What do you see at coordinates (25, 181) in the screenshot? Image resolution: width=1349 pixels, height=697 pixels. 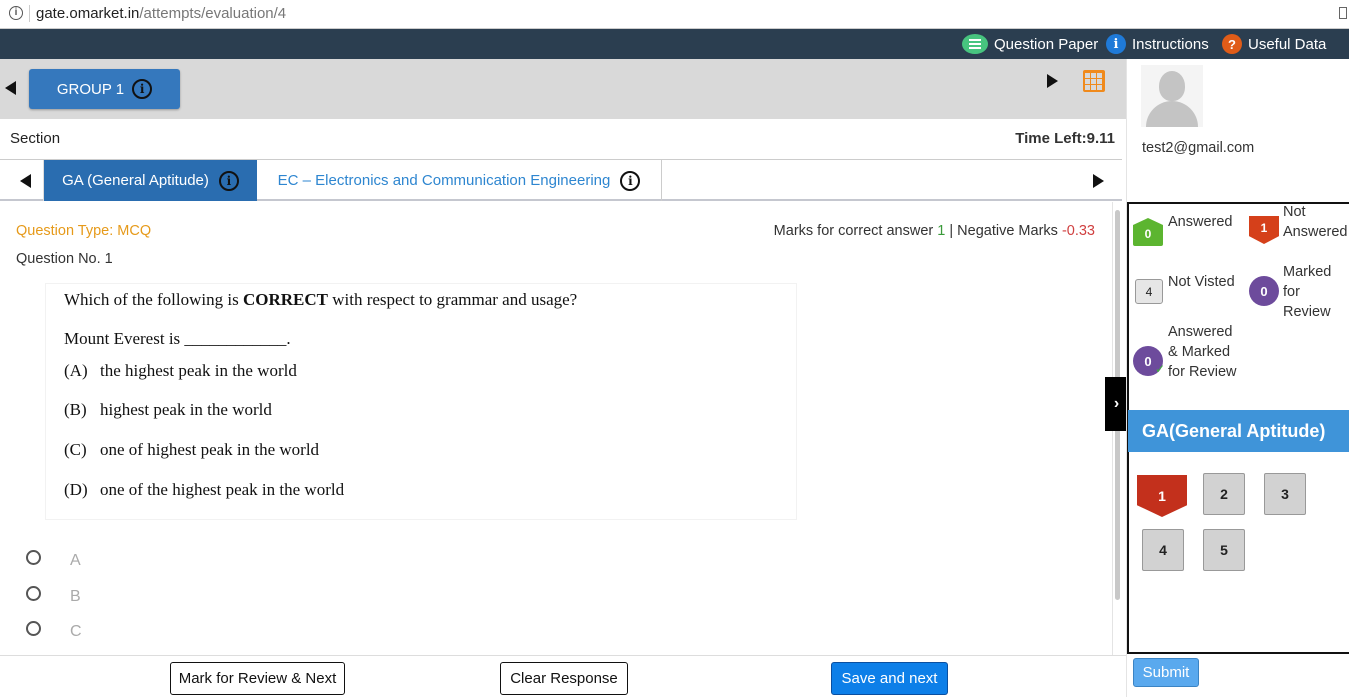 I see `tab-prev-arrow-icon` at bounding box center [25, 181].